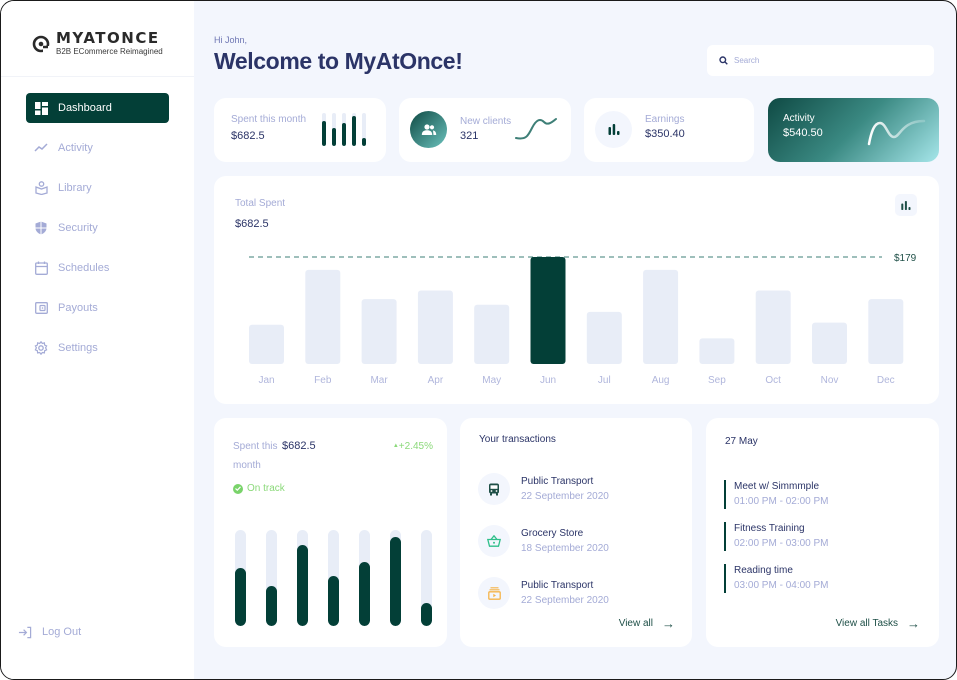 The image size is (957, 680). Describe the element at coordinates (548, 310) in the screenshot. I see `bar-jun` at that location.